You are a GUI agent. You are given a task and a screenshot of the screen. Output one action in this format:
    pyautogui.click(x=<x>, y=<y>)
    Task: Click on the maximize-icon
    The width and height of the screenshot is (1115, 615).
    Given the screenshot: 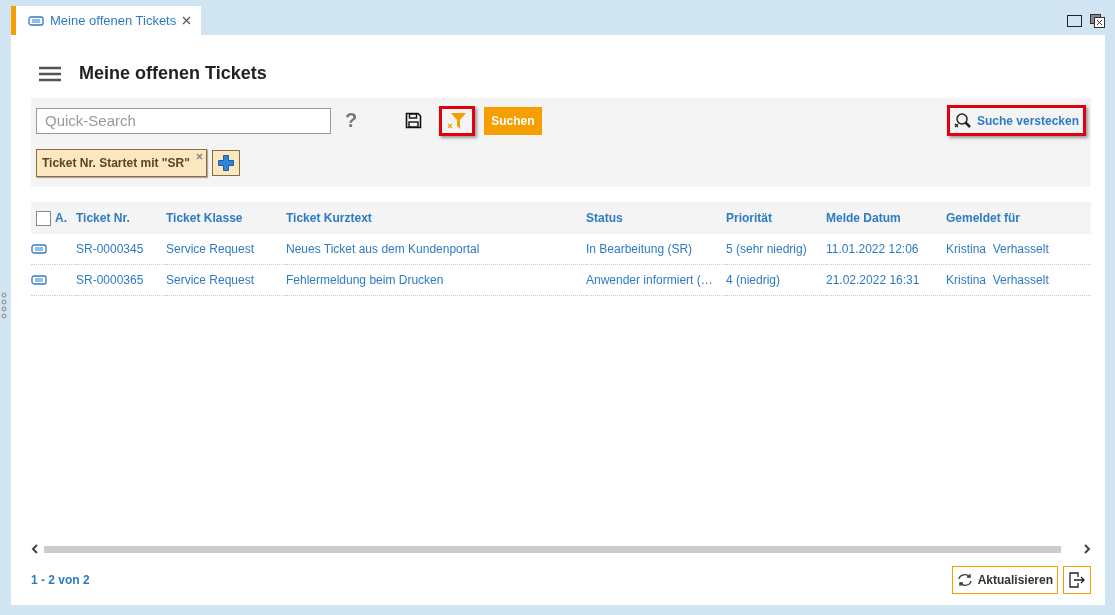 What is the action you would take?
    pyautogui.click(x=1074, y=20)
    